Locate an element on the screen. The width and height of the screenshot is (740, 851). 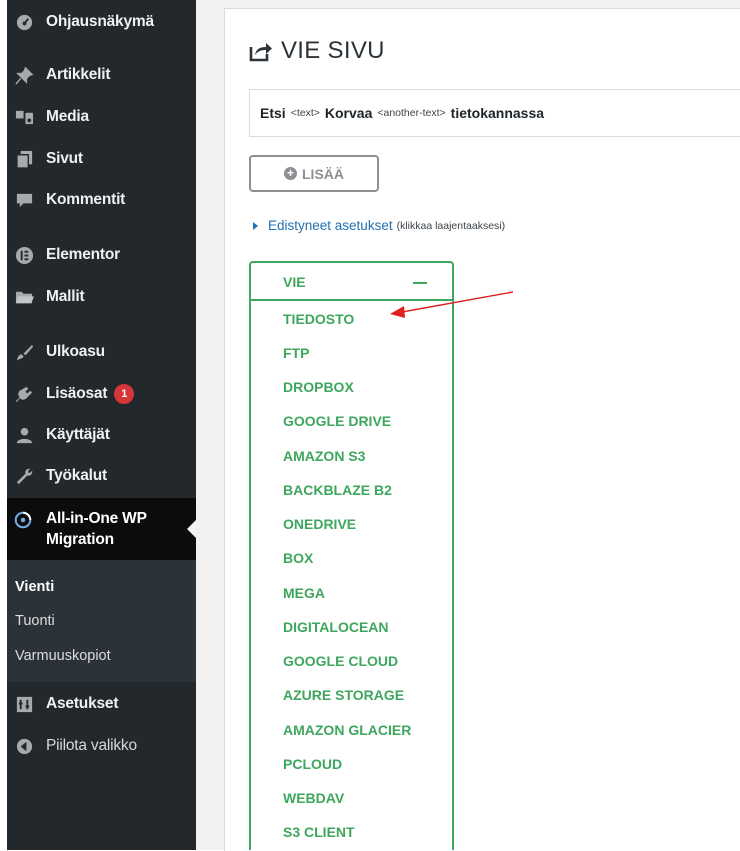
export-option-webdav: WEBDAV is located at coordinates (313, 798).